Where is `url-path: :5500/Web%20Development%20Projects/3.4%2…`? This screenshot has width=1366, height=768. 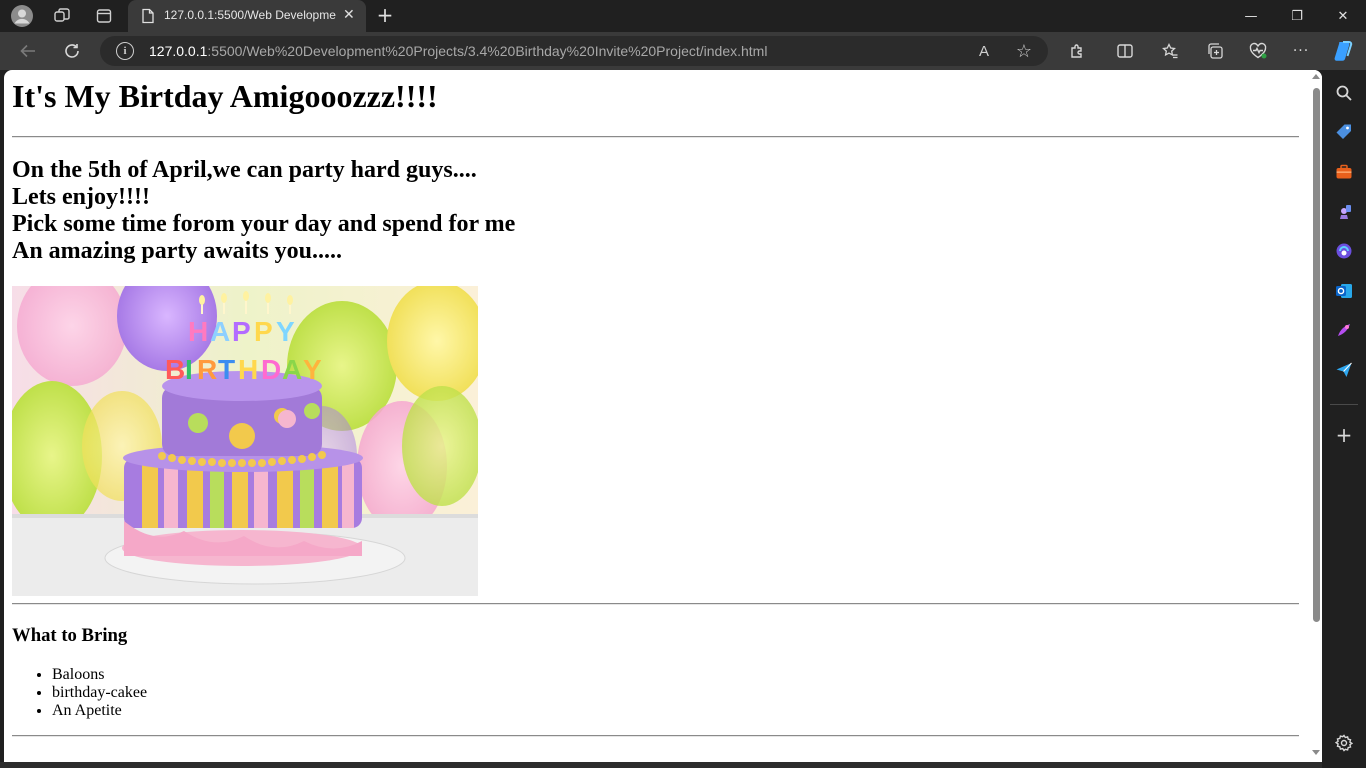 url-path: :5500/Web%20Development%20Projects/3.4%2… is located at coordinates (487, 51).